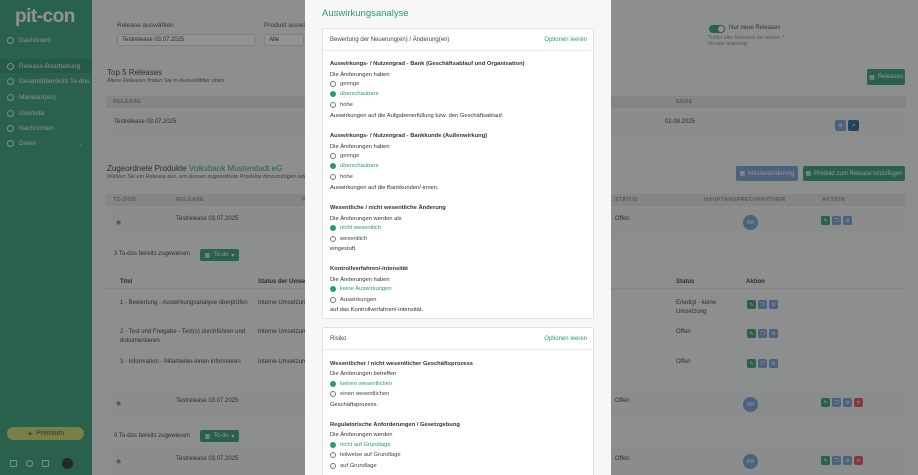 This screenshot has width=918, height=475. What do you see at coordinates (46, 66) in the screenshot?
I see `sidebar-item-release-bearbeitung: Release-Bearbeitung` at bounding box center [46, 66].